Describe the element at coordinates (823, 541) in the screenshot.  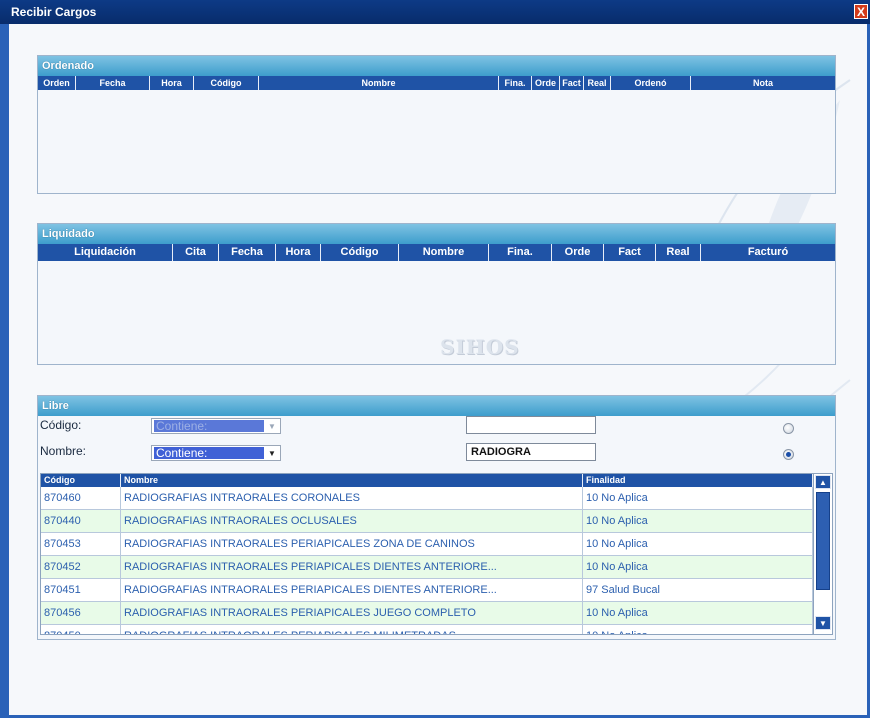
I see `scrollbar-thumb` at that location.